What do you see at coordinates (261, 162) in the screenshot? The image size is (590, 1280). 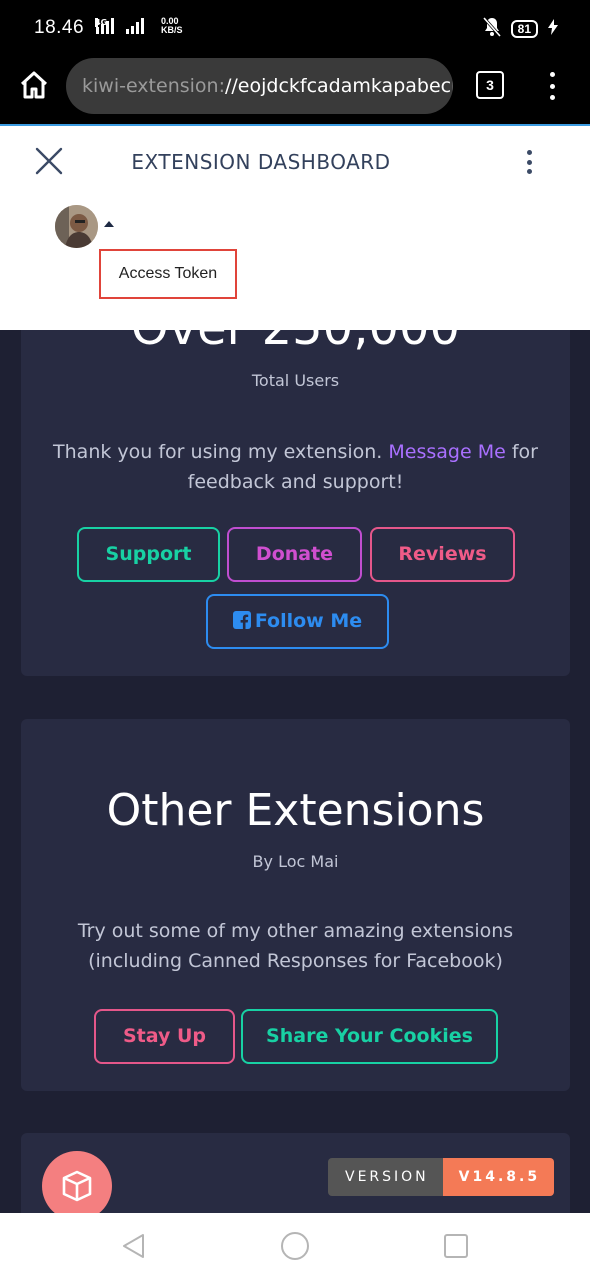 I see `page-title: EXTENSION DASHBOARD` at bounding box center [261, 162].